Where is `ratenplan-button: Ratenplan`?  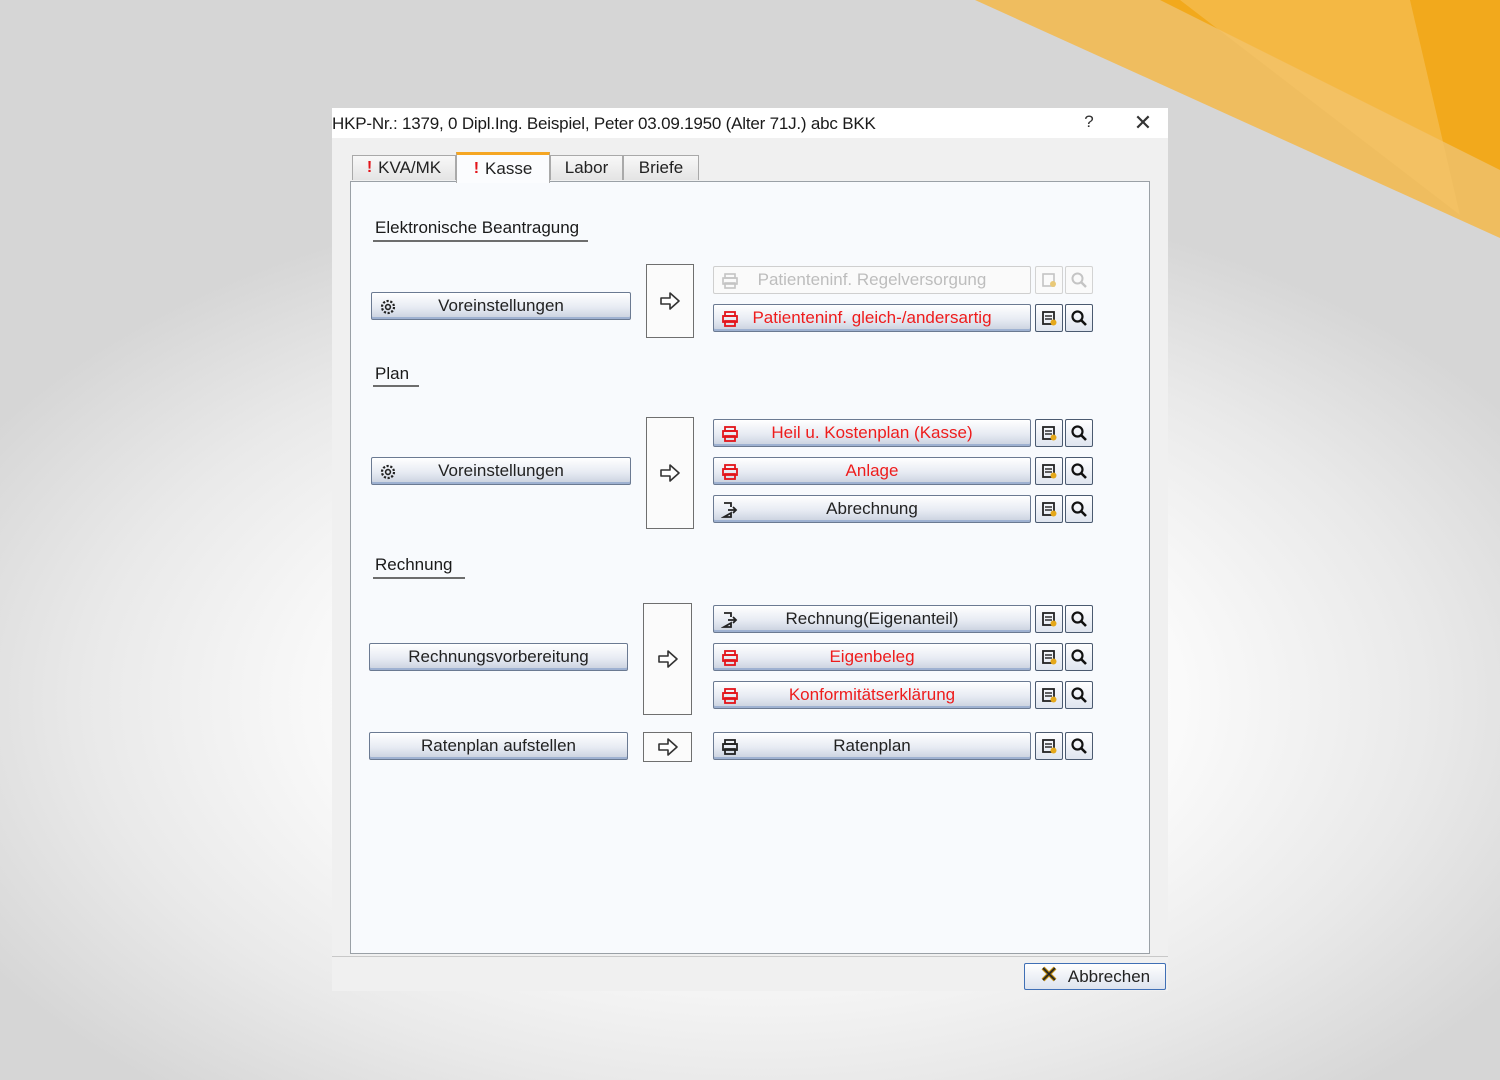
ratenplan-button: Ratenplan is located at coordinates (872, 746).